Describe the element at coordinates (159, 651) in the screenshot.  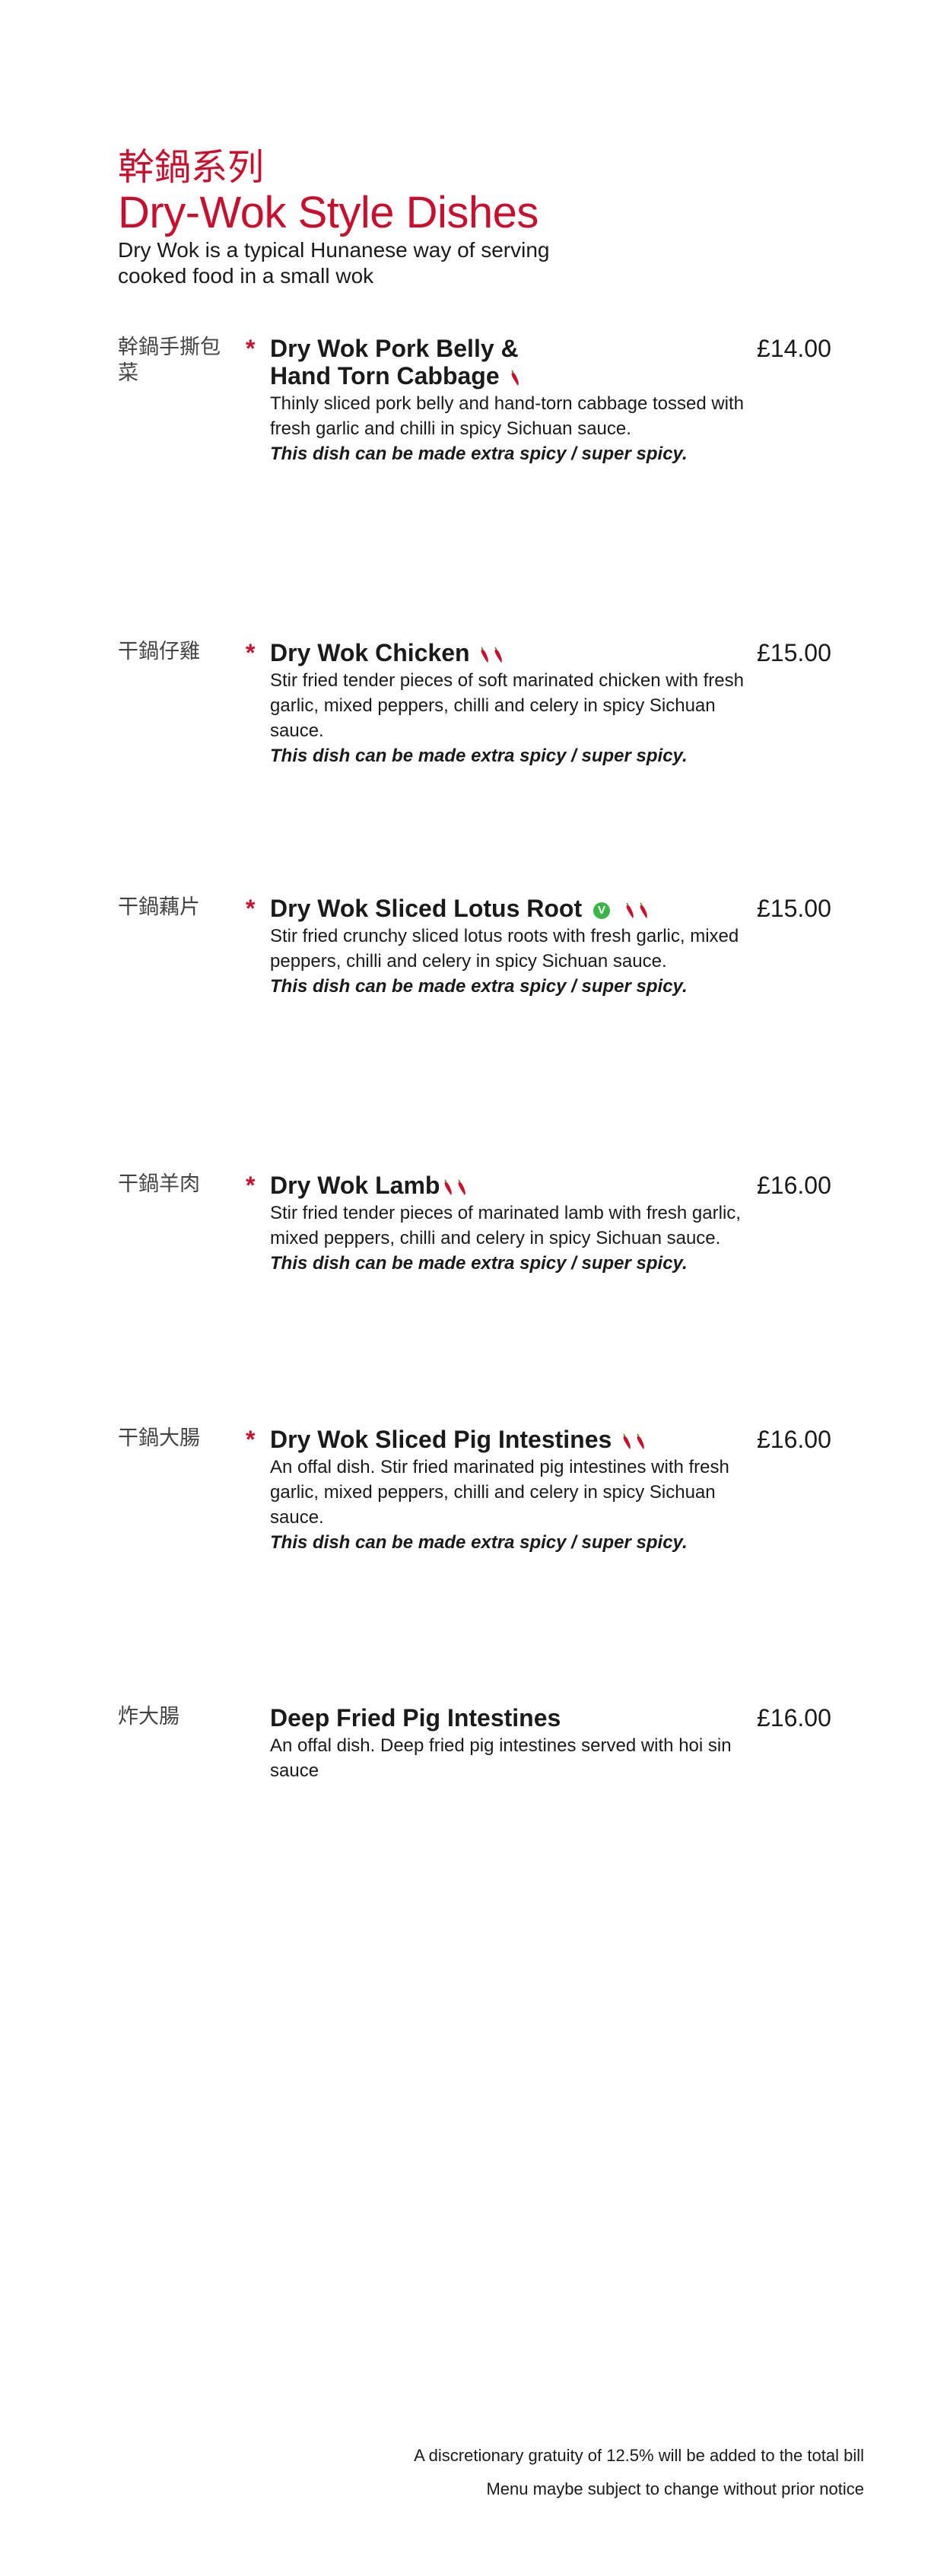
I see `dish-name-chinese: 干鍋仔雞` at that location.